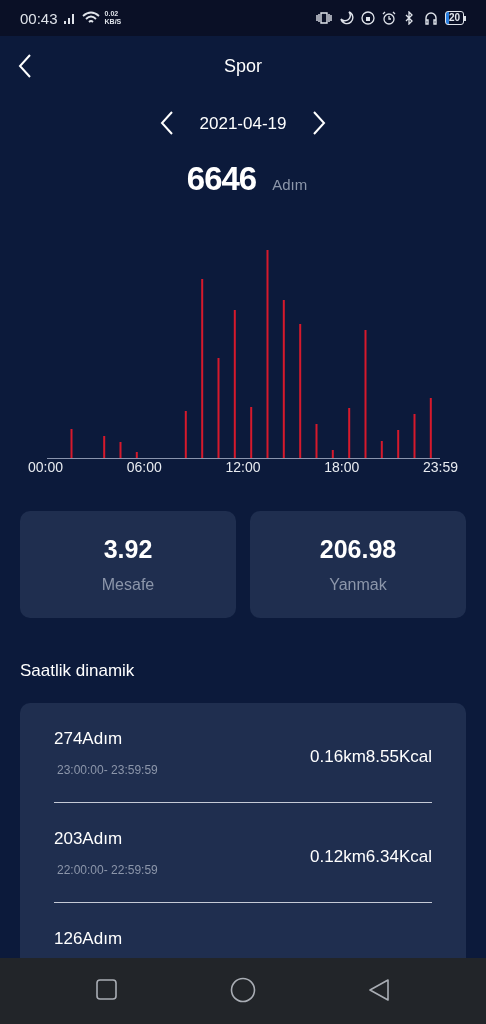 This screenshot has height=1024, width=486. Describe the element at coordinates (128, 585) in the screenshot. I see `stat-label: Mesafe` at that location.